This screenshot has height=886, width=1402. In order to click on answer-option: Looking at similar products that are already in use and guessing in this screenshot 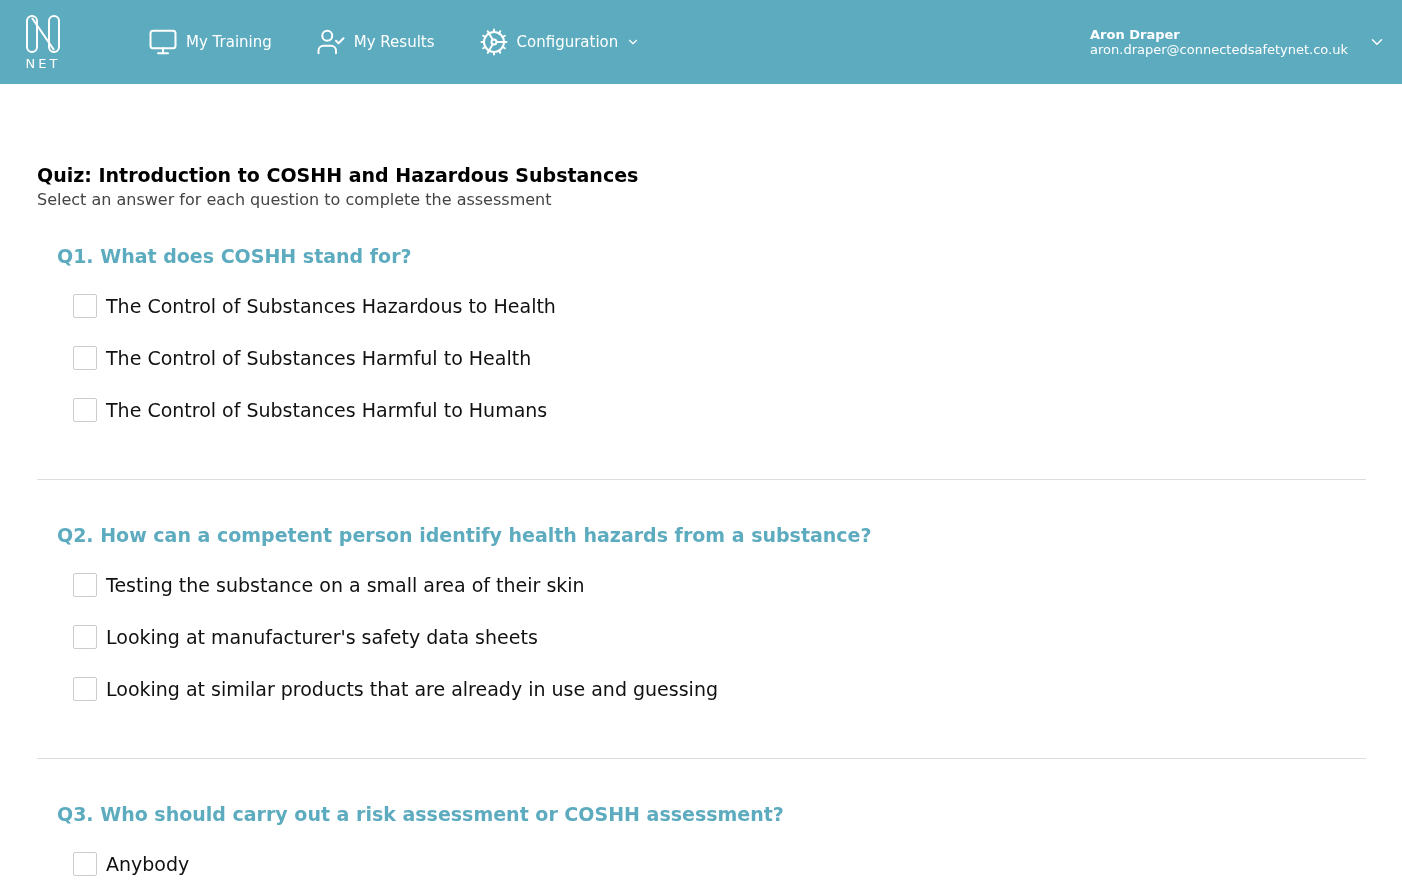, I will do `click(412, 689)`.